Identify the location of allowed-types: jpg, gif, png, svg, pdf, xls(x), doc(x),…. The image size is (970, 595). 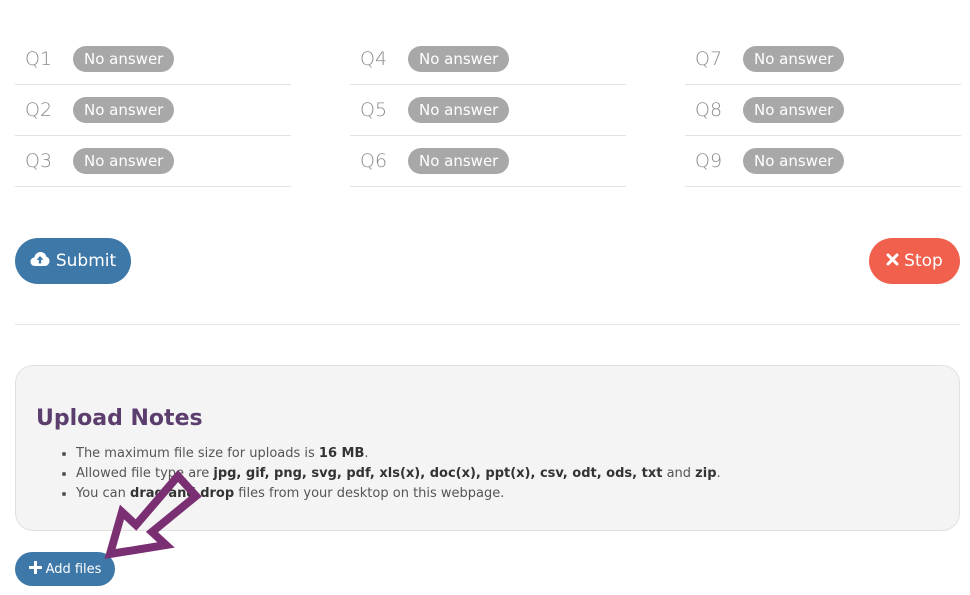
(438, 473).